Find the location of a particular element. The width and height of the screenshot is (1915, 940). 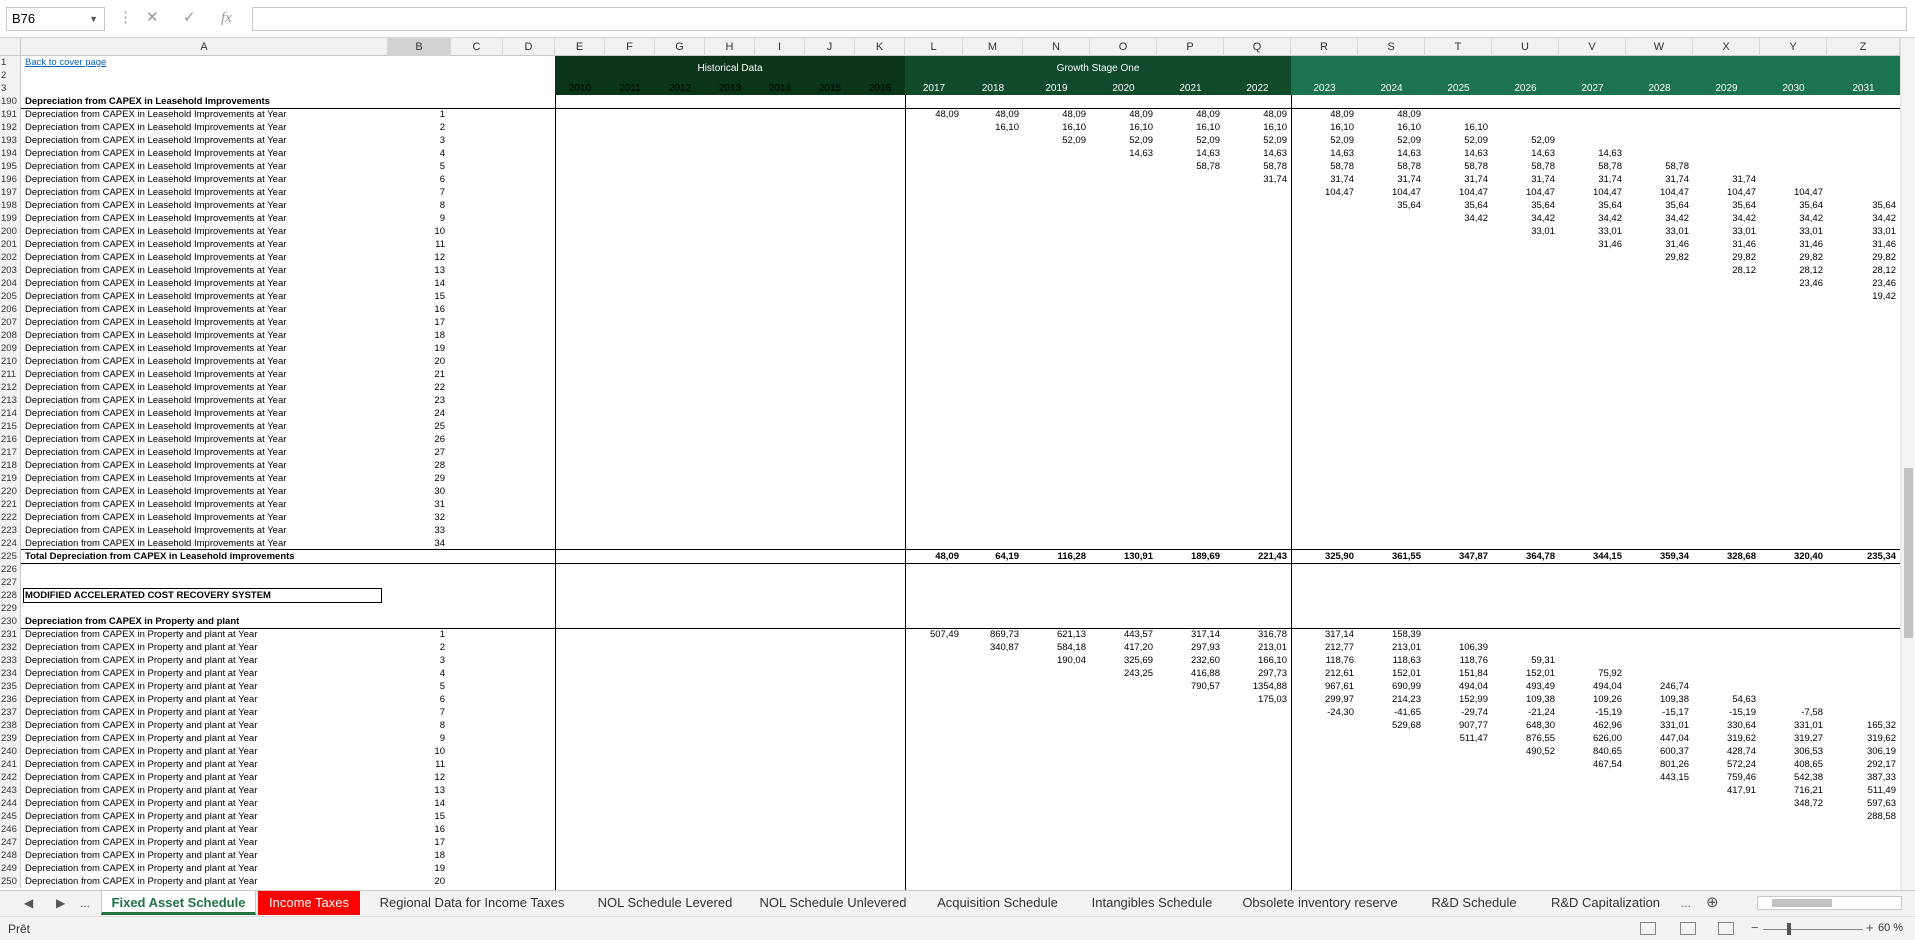

table-cell: 306,19 is located at coordinates (1861, 751).